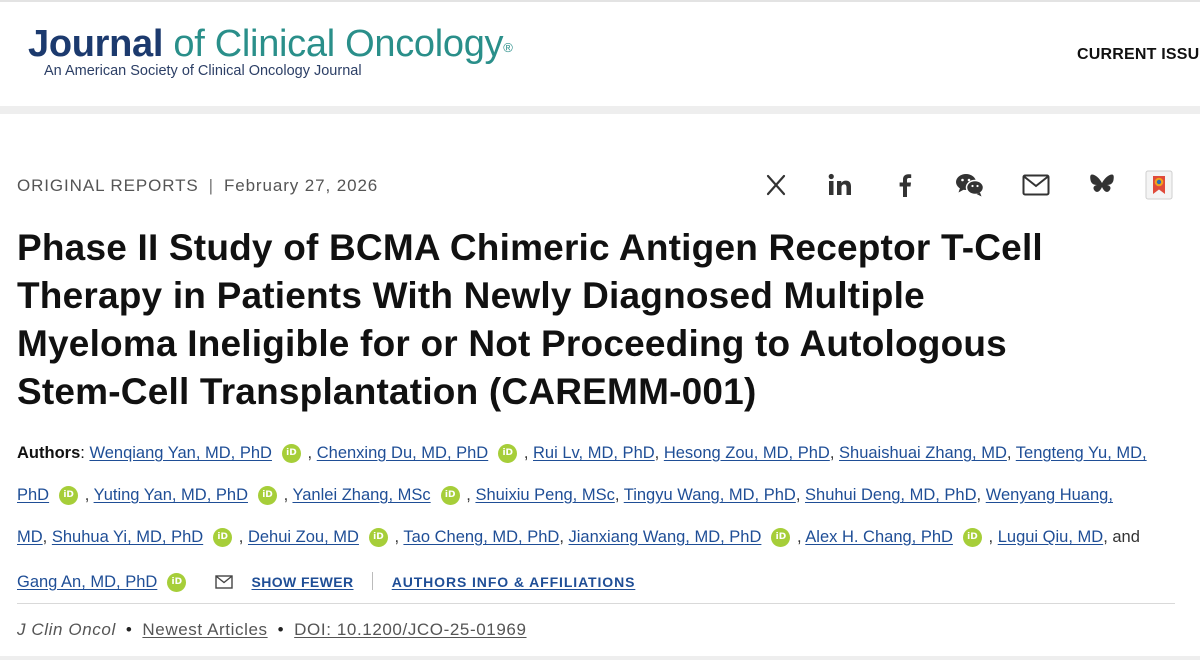 Image resolution: width=1200 pixels, height=660 pixels. Describe the element at coordinates (970, 185) in the screenshot. I see `wechat-icon` at that location.